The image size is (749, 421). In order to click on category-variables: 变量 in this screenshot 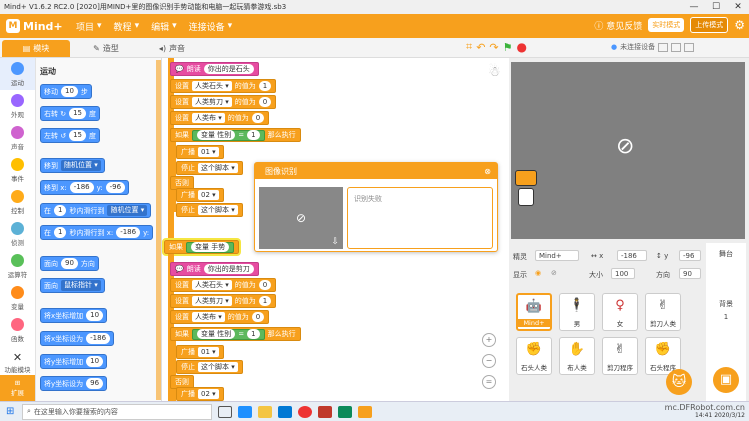, I will do `click(17, 298)`.